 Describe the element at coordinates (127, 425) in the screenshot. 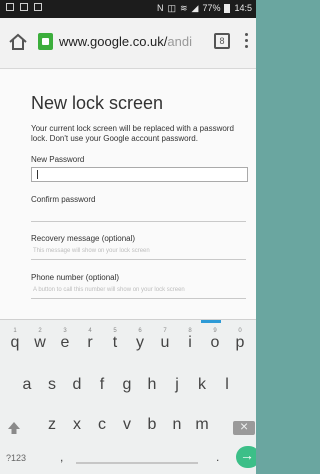

I see `key-v: v` at that location.